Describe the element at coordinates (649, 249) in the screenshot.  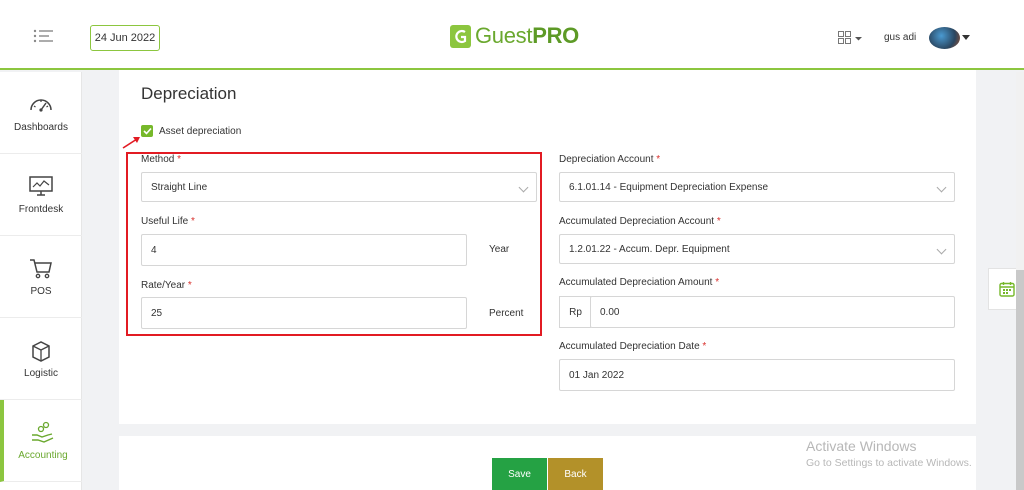
I see `accumulated-depreciation-account-value: 1.2.01.22 - Accum. Depr. Equipment` at that location.